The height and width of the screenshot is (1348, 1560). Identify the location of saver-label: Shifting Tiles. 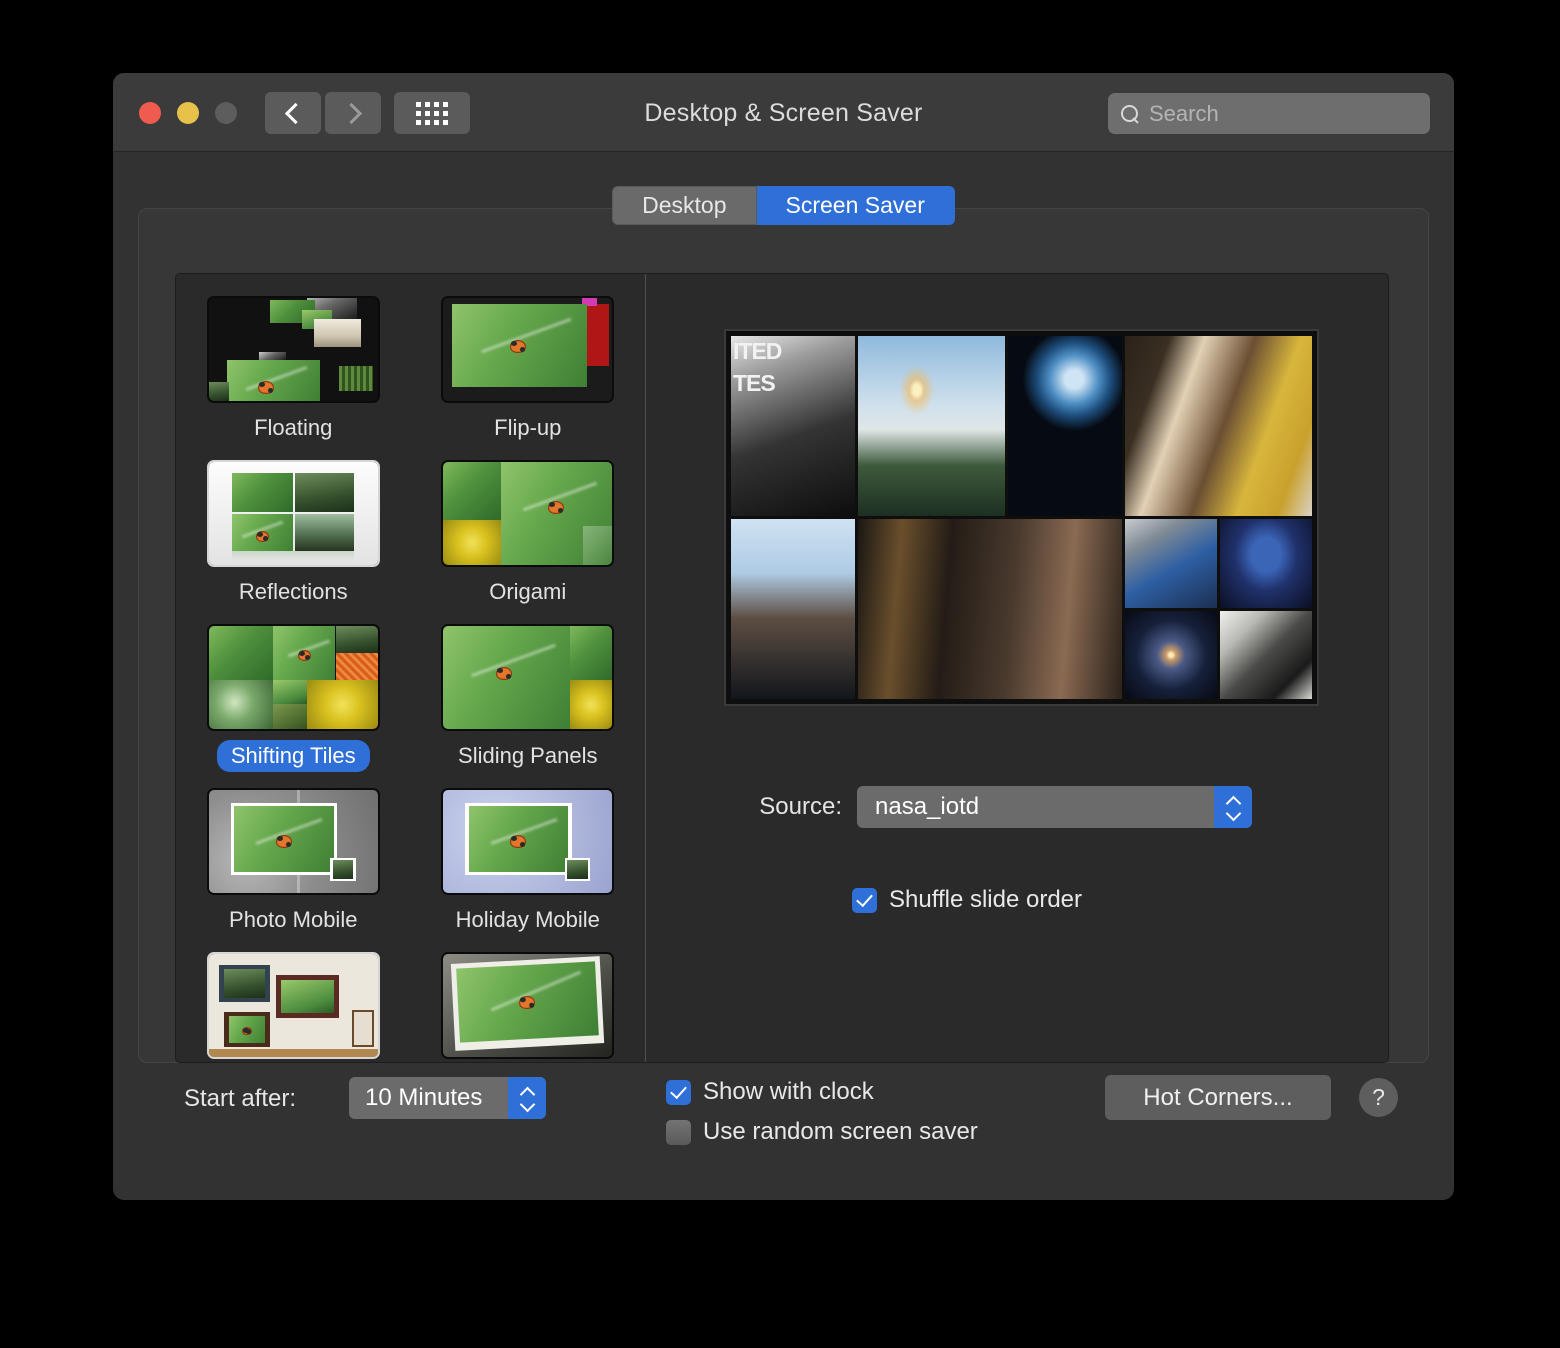
(293, 756).